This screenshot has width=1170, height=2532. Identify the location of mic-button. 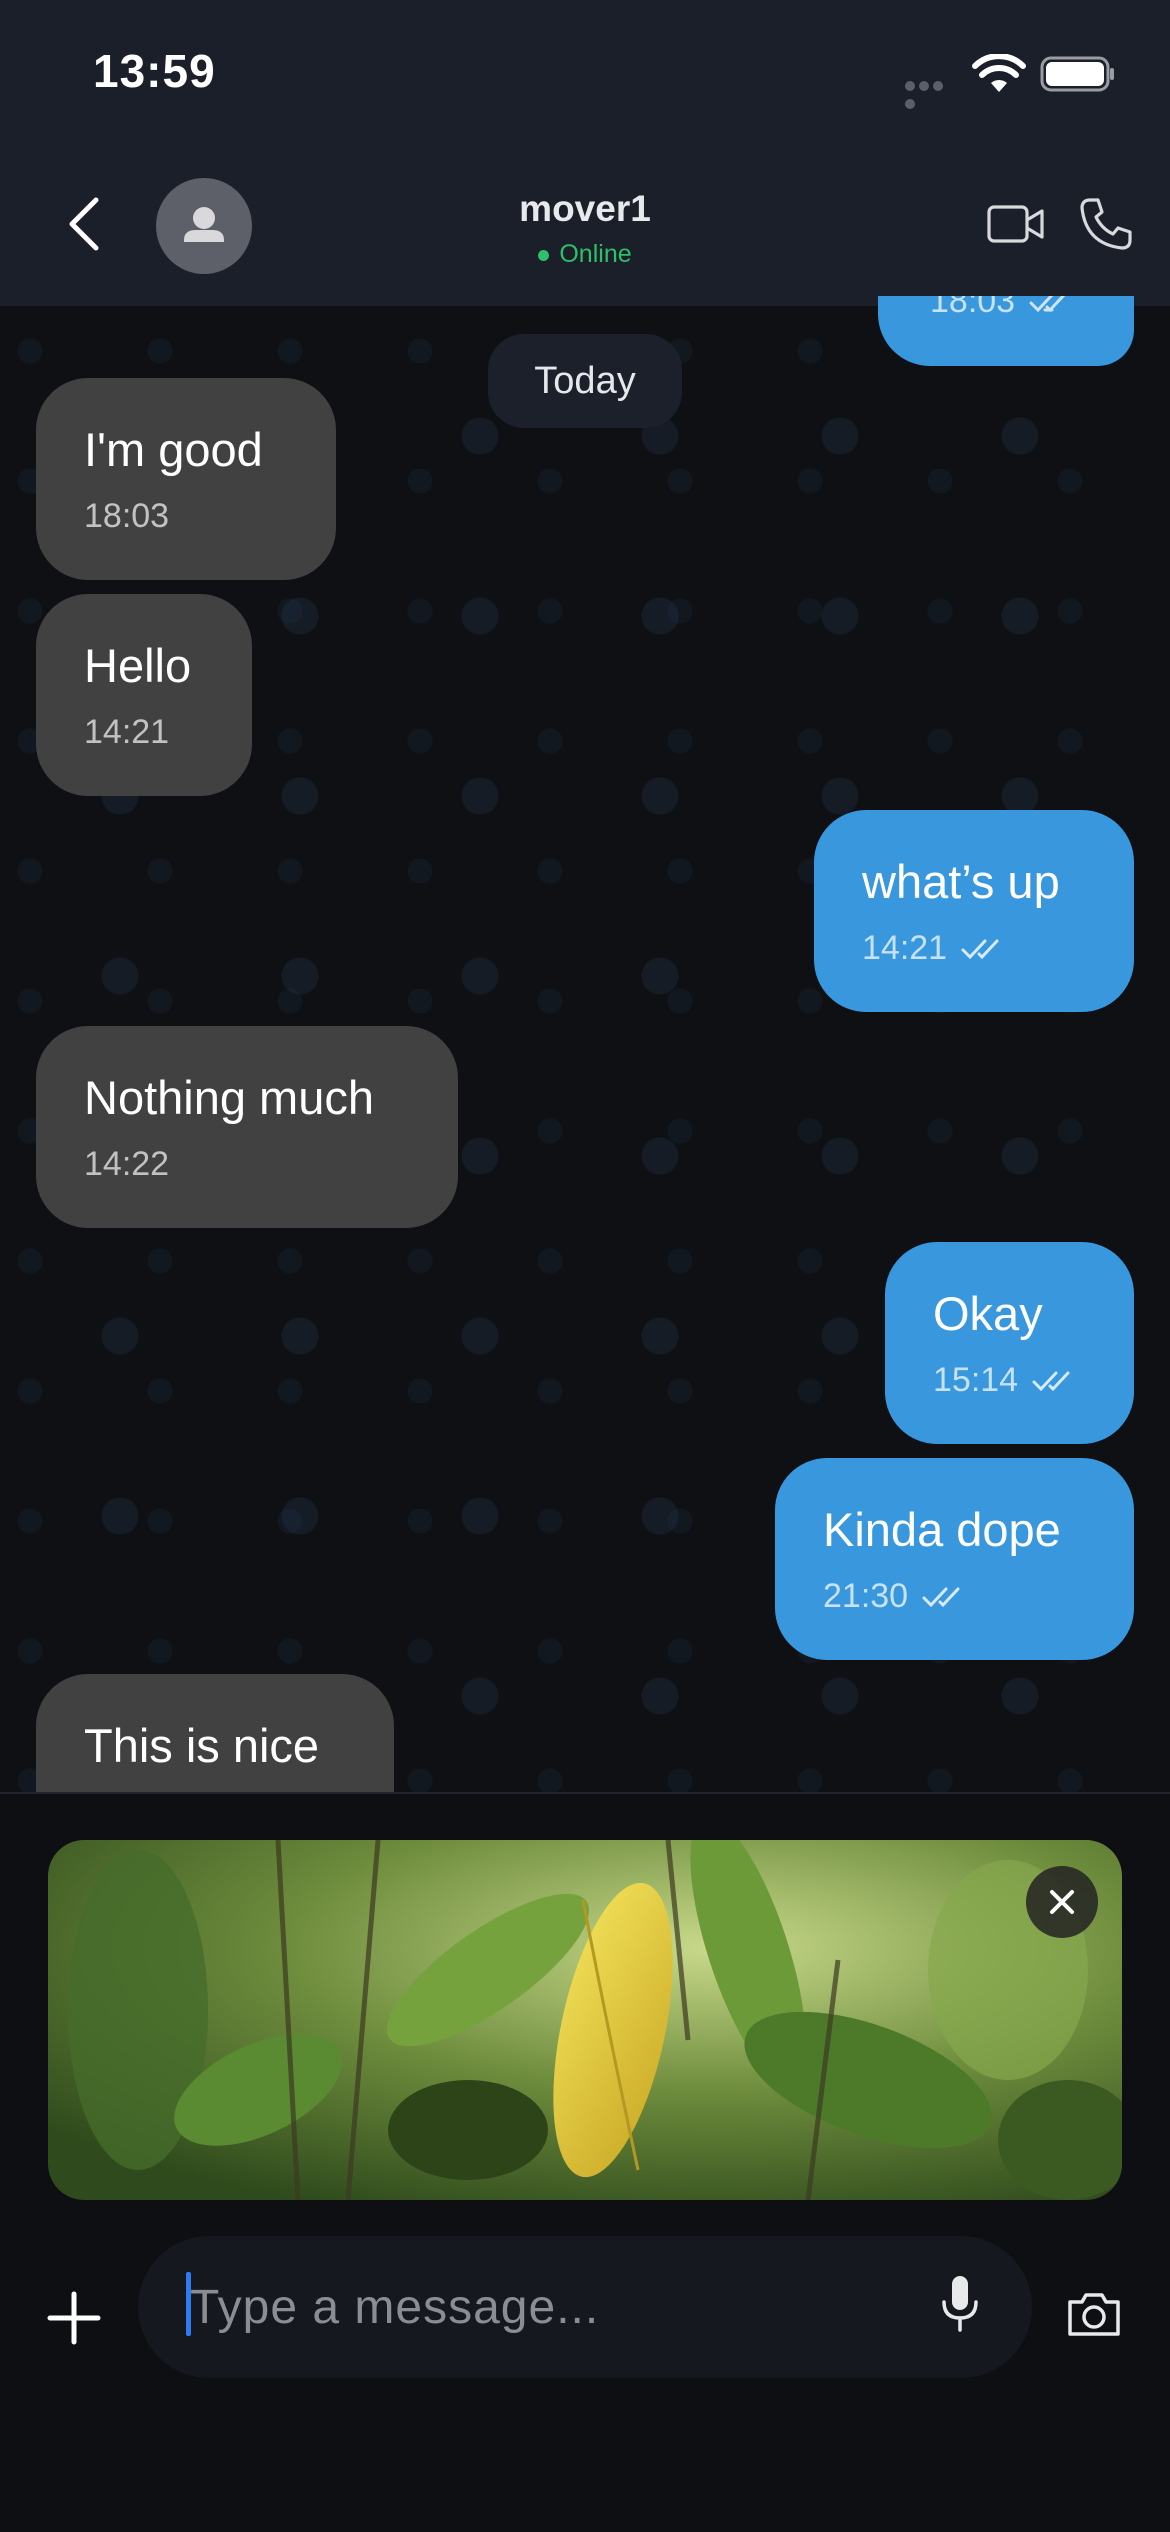
(960, 2304).